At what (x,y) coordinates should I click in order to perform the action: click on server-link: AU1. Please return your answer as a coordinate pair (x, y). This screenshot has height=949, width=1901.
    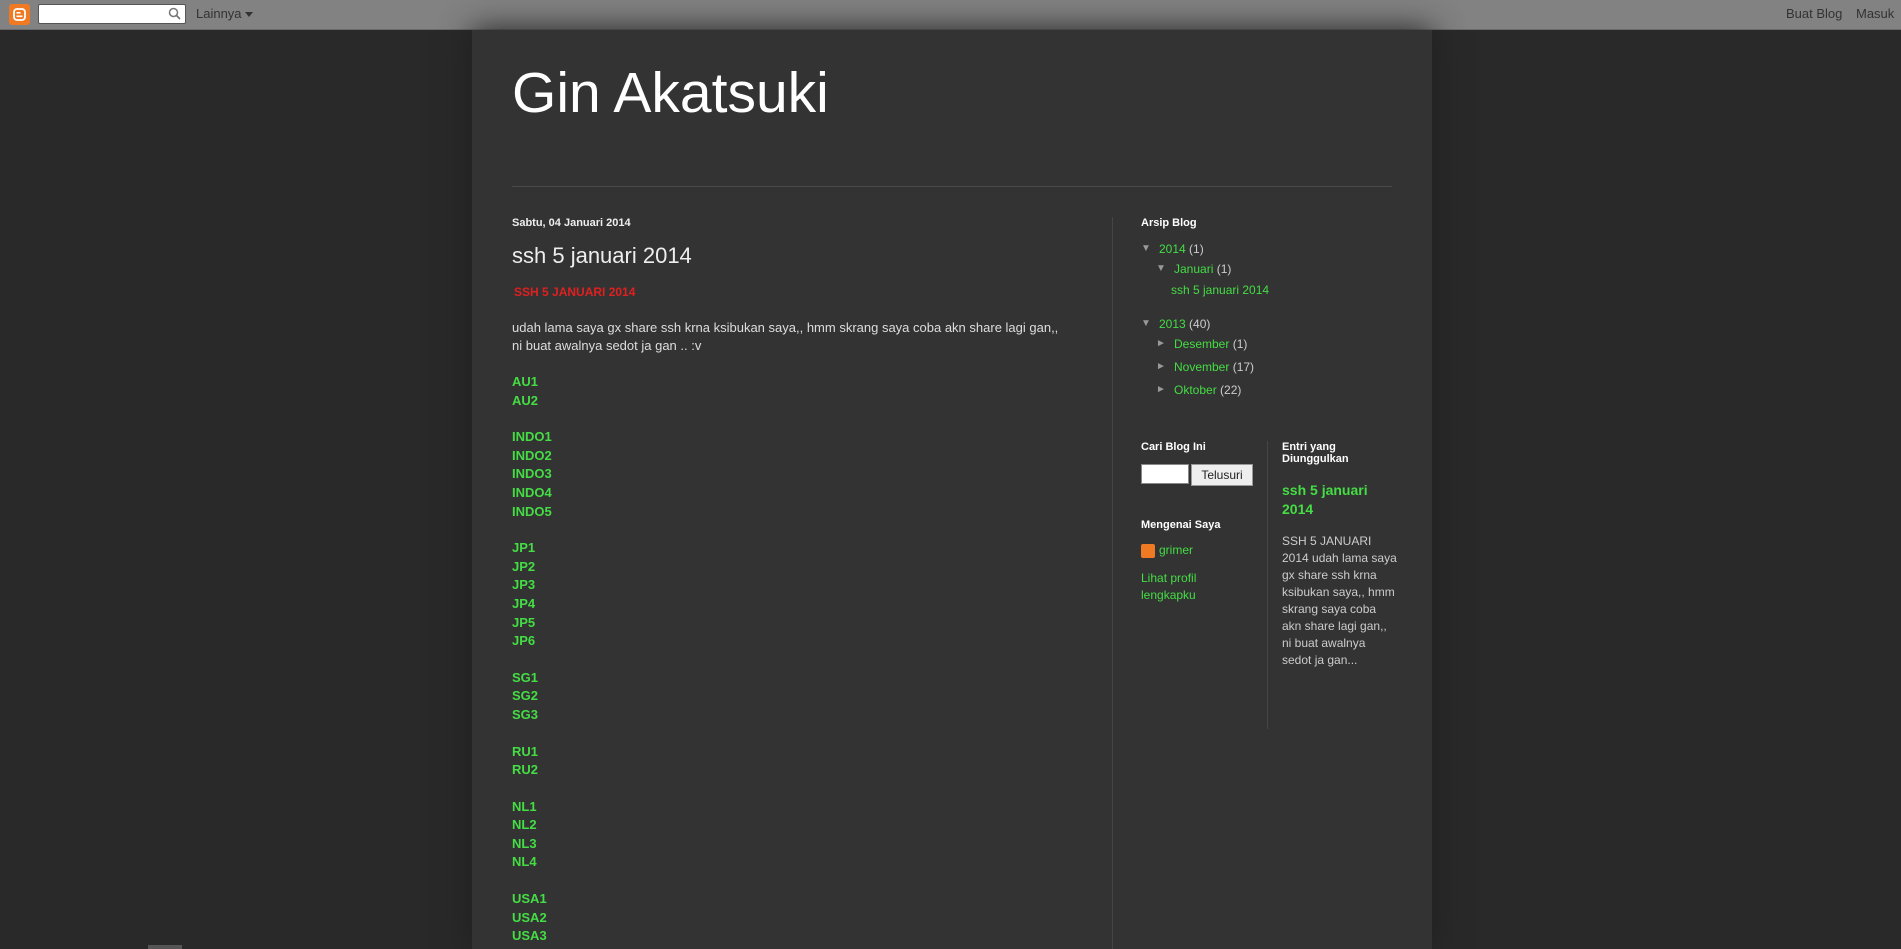
    Looking at the image, I should click on (792, 382).